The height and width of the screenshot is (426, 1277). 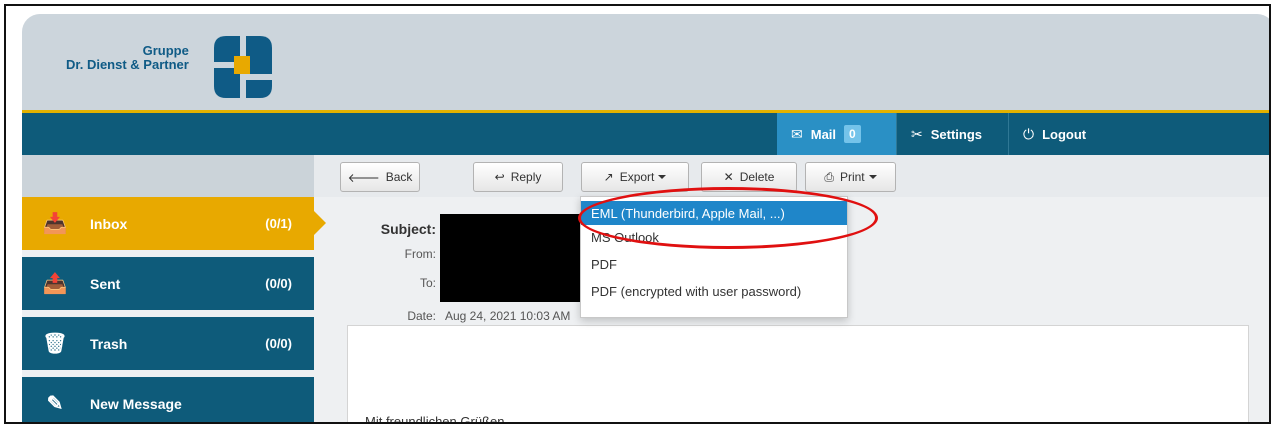 I want to click on back-label: Back, so click(x=399, y=177).